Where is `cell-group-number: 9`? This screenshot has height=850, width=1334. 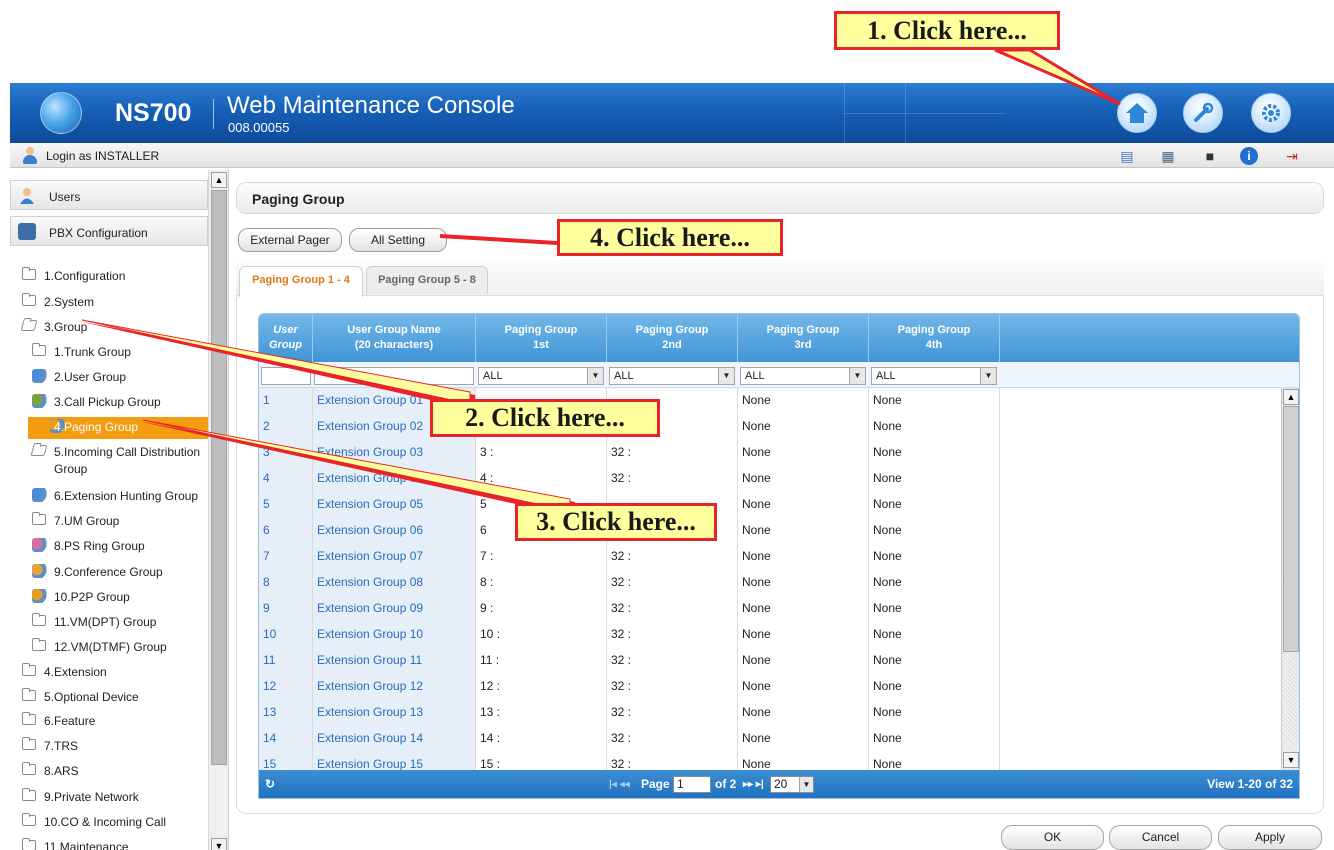 cell-group-number: 9 is located at coordinates (286, 609).